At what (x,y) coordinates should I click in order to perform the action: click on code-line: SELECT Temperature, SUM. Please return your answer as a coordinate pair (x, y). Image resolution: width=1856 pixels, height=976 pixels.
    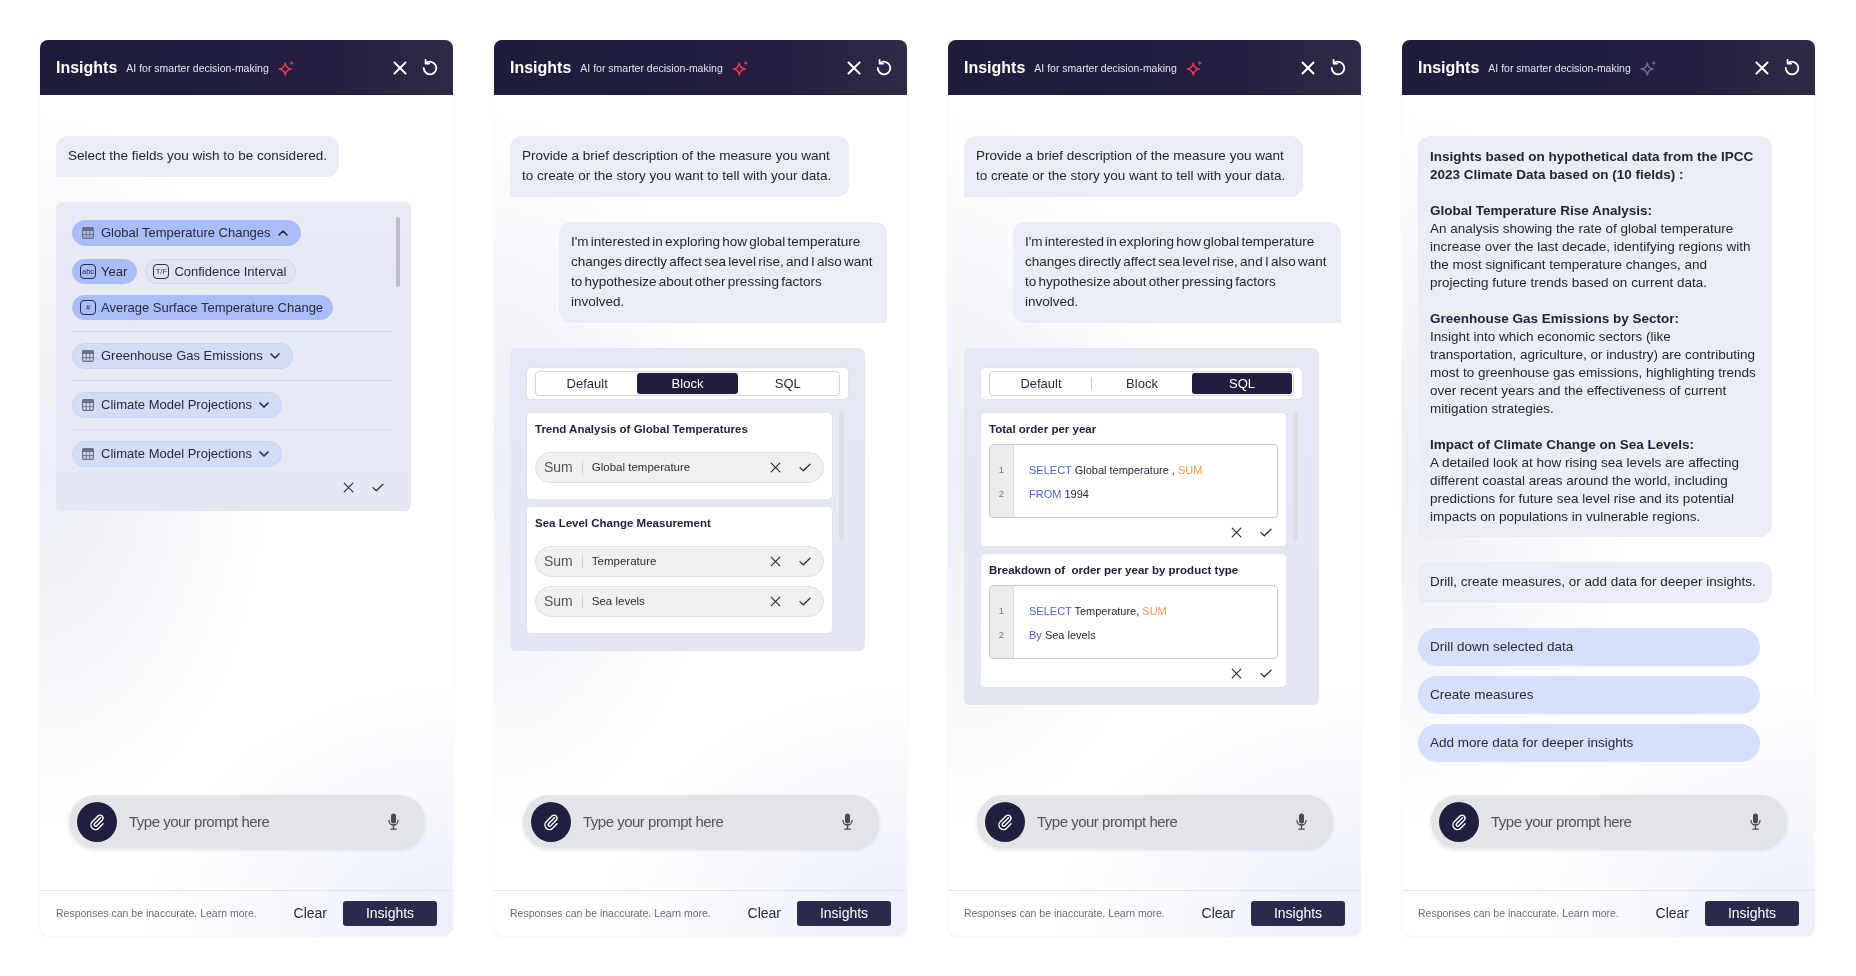
    Looking at the image, I should click on (1098, 611).